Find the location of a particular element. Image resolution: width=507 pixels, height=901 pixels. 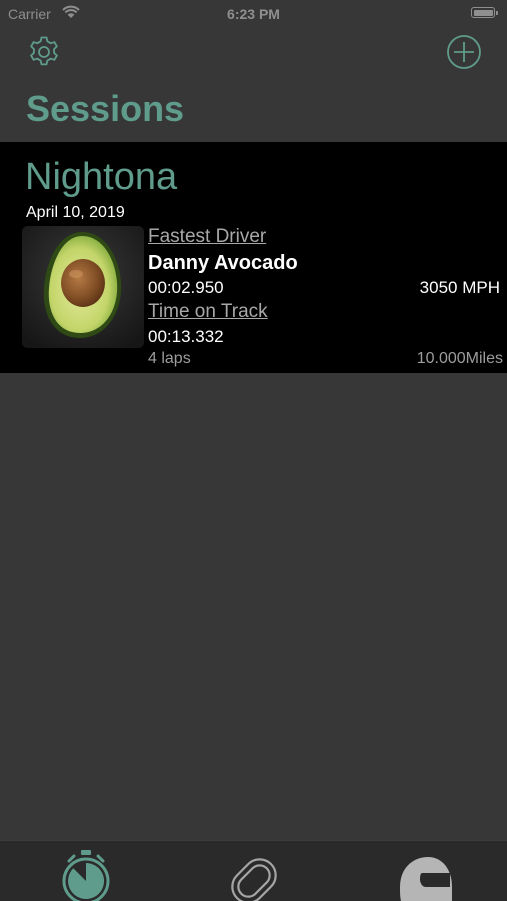

tab-bar is located at coordinates (253, 870).